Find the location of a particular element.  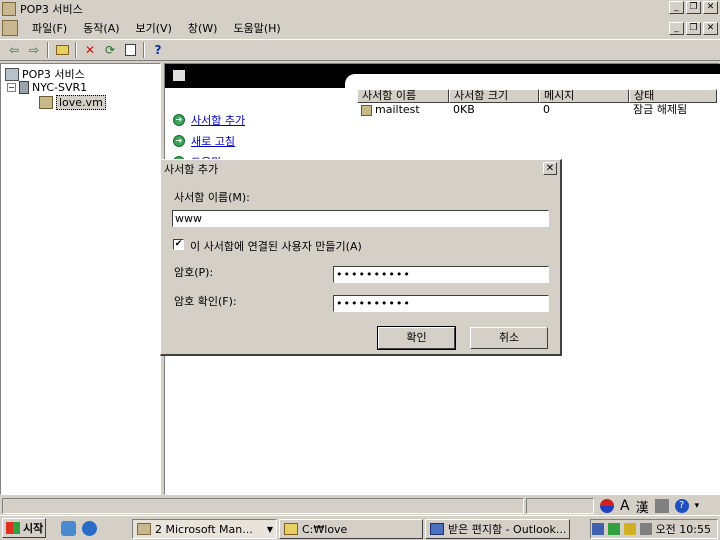

dialog-title: 사서함 추가 is located at coordinates (191, 169).